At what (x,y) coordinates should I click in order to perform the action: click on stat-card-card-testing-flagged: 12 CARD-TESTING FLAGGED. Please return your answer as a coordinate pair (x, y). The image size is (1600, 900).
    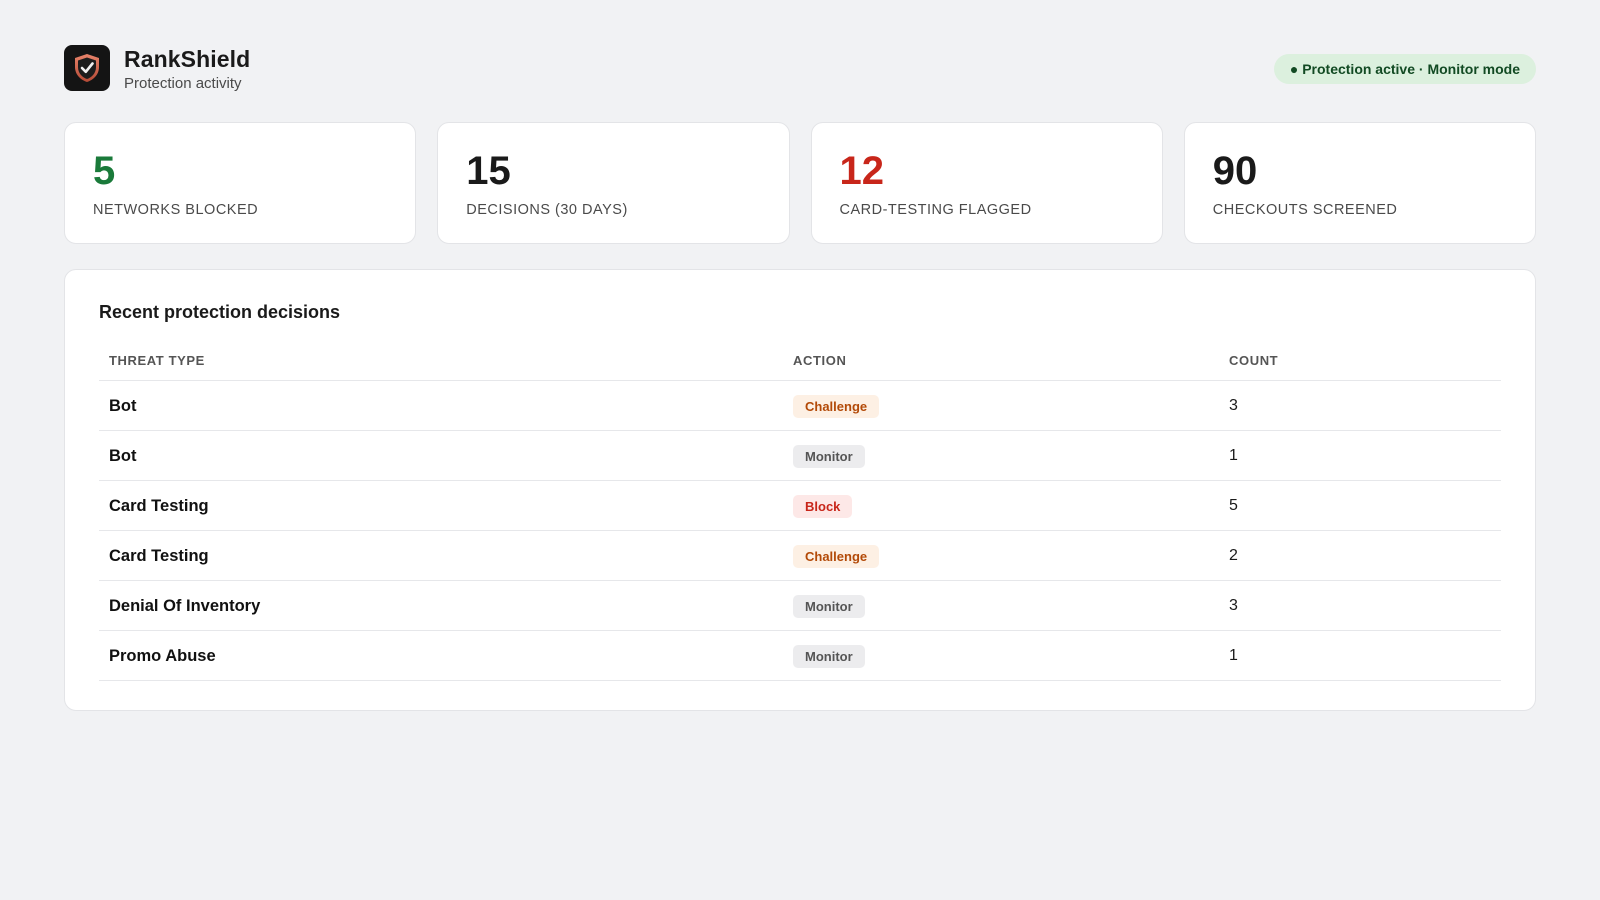
    Looking at the image, I should click on (986, 183).